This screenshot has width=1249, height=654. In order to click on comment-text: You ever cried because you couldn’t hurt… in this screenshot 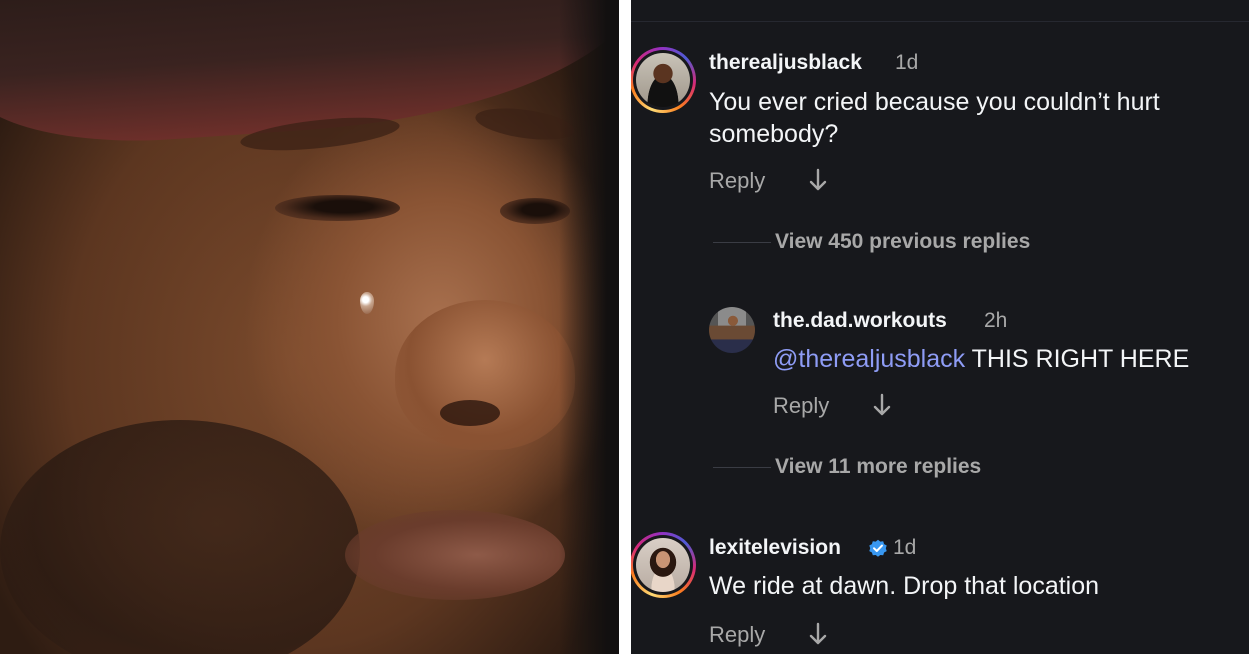, I will do `click(934, 118)`.